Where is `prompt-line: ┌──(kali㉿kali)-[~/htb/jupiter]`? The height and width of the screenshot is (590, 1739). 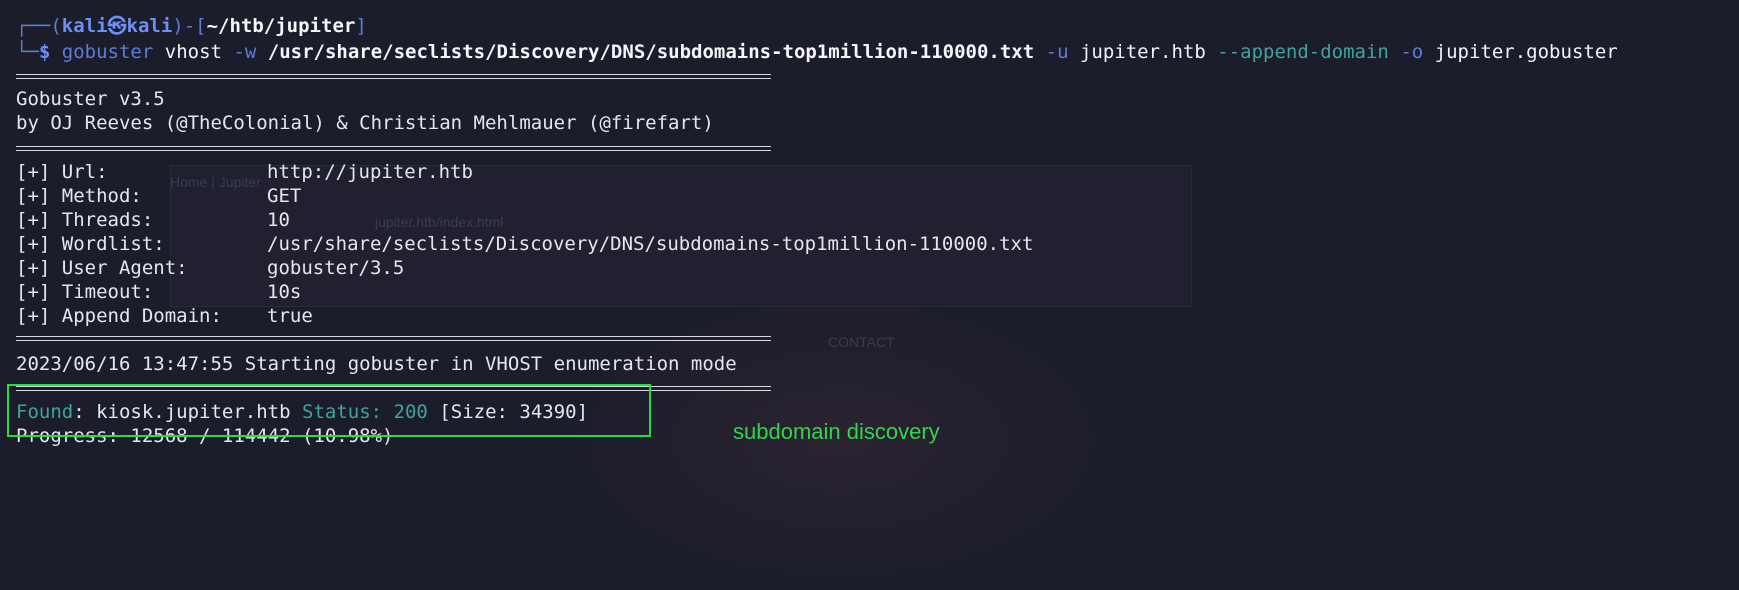
prompt-line: ┌──(kali㉿kali)-[~/htb/jupiter] is located at coordinates (191, 26).